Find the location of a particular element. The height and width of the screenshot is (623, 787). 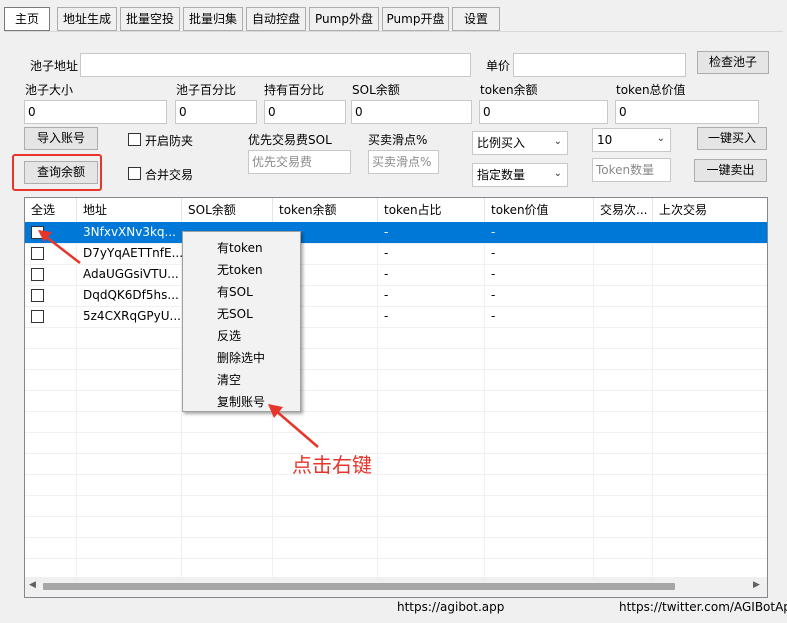

annotation-label: 点击右键 is located at coordinates (332, 465).